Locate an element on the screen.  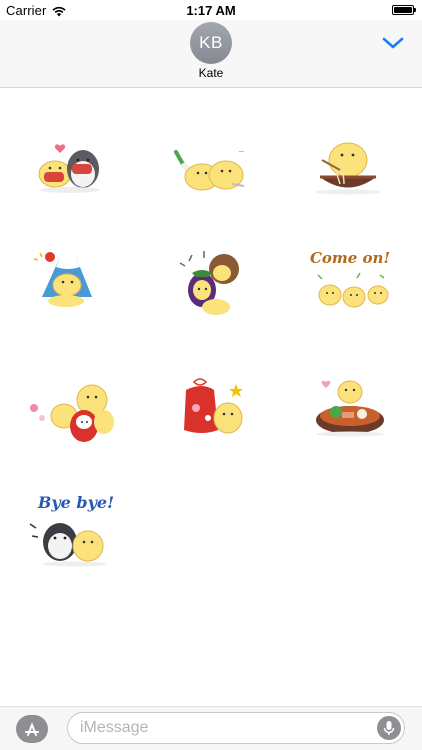
status-time: 1:17 AM is located at coordinates (211, 10).